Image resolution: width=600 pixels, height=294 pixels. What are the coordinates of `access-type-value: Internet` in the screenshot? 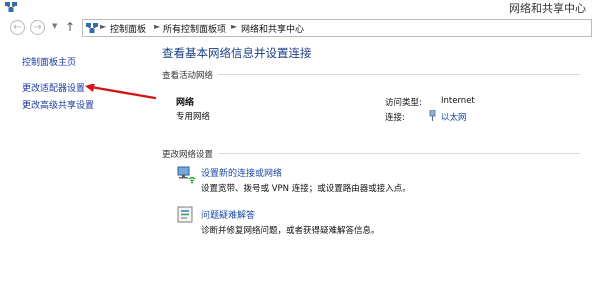 It's located at (458, 101).